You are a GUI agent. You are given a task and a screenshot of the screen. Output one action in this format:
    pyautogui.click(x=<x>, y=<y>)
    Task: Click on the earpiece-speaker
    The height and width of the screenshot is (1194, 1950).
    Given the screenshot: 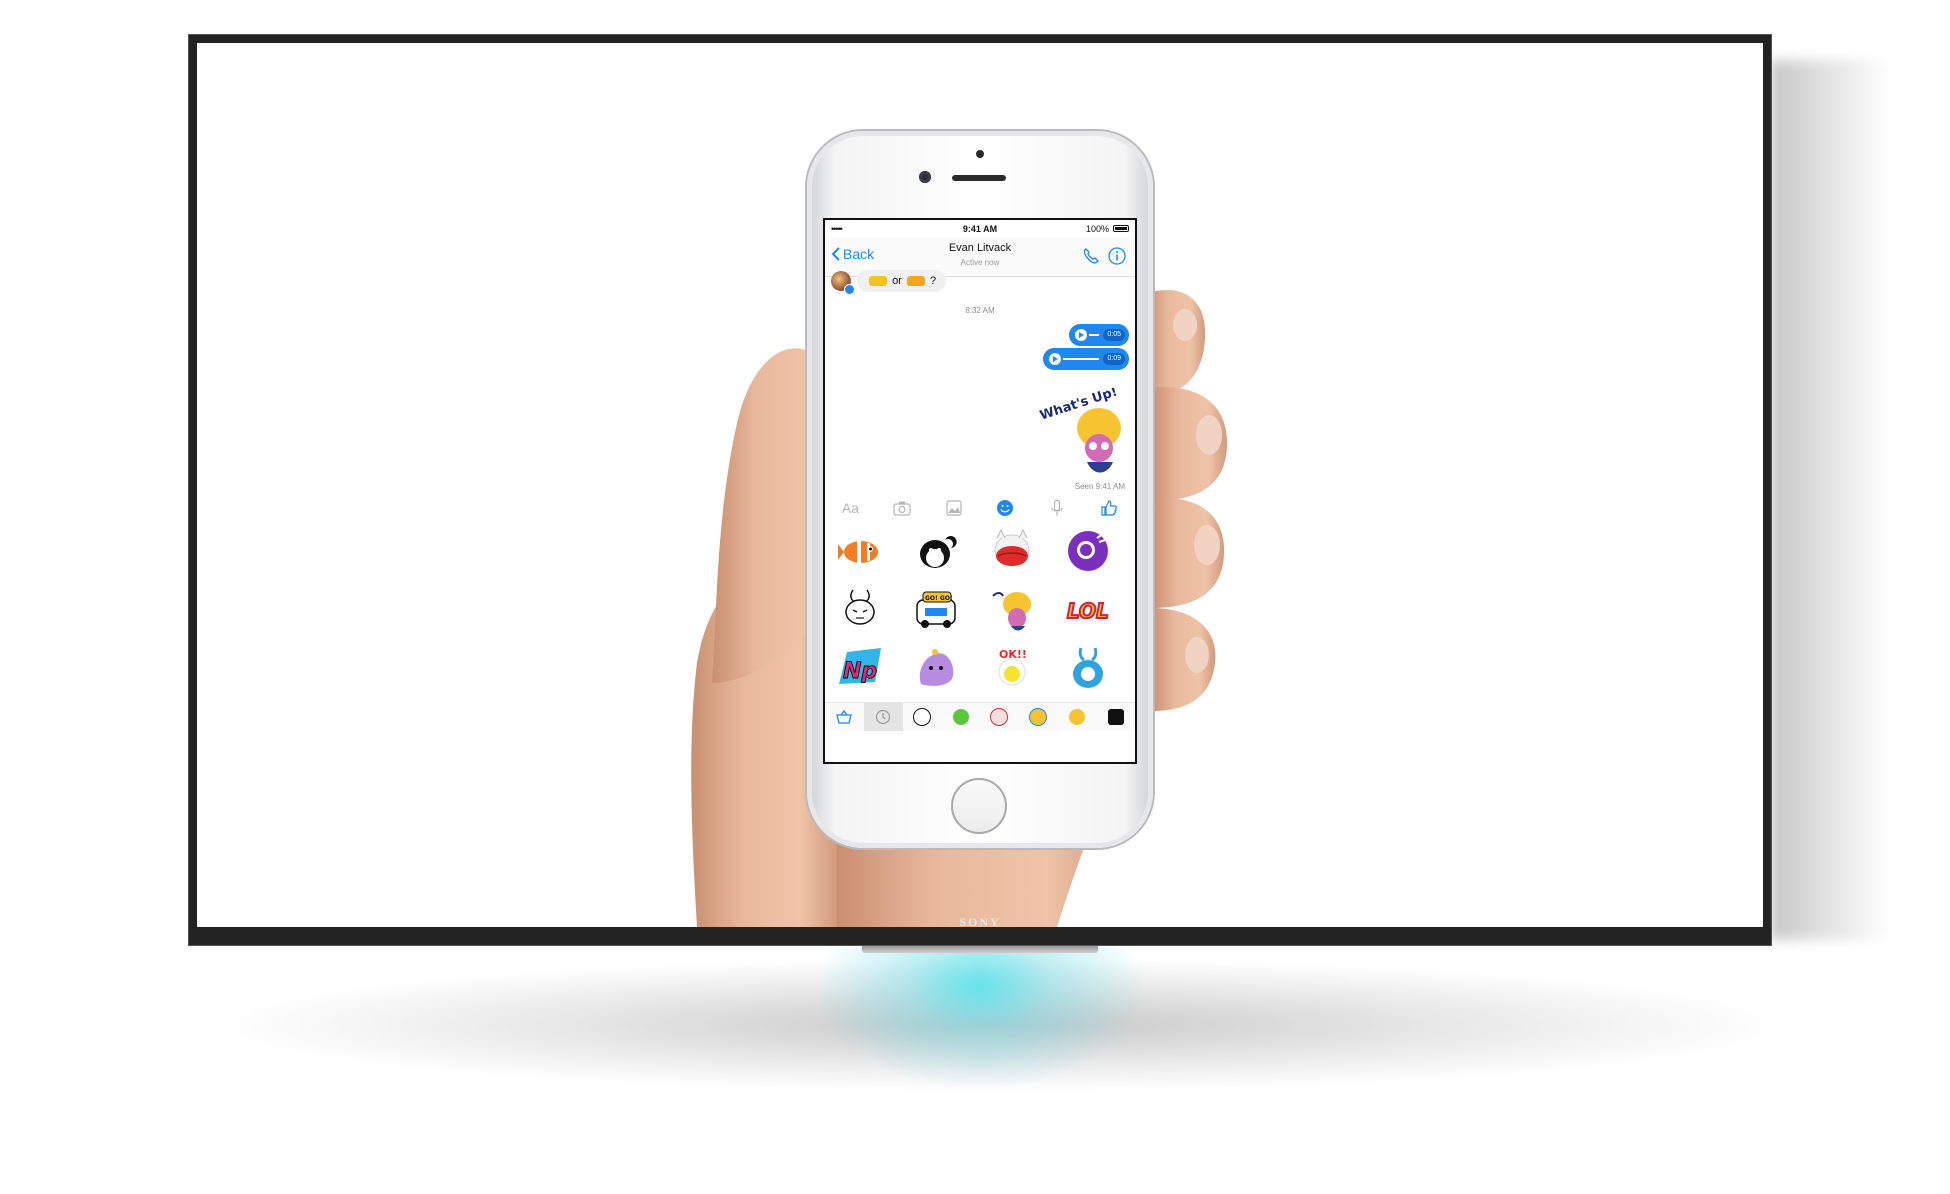 What is the action you would take?
    pyautogui.click(x=979, y=178)
    